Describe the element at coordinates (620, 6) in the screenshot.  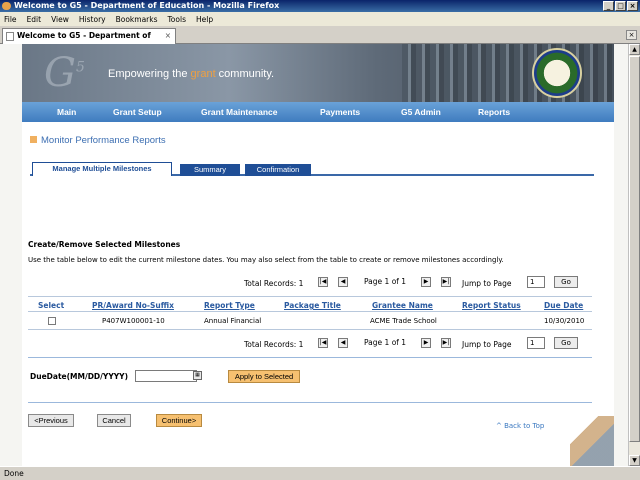
I see `maximize-button: □` at that location.